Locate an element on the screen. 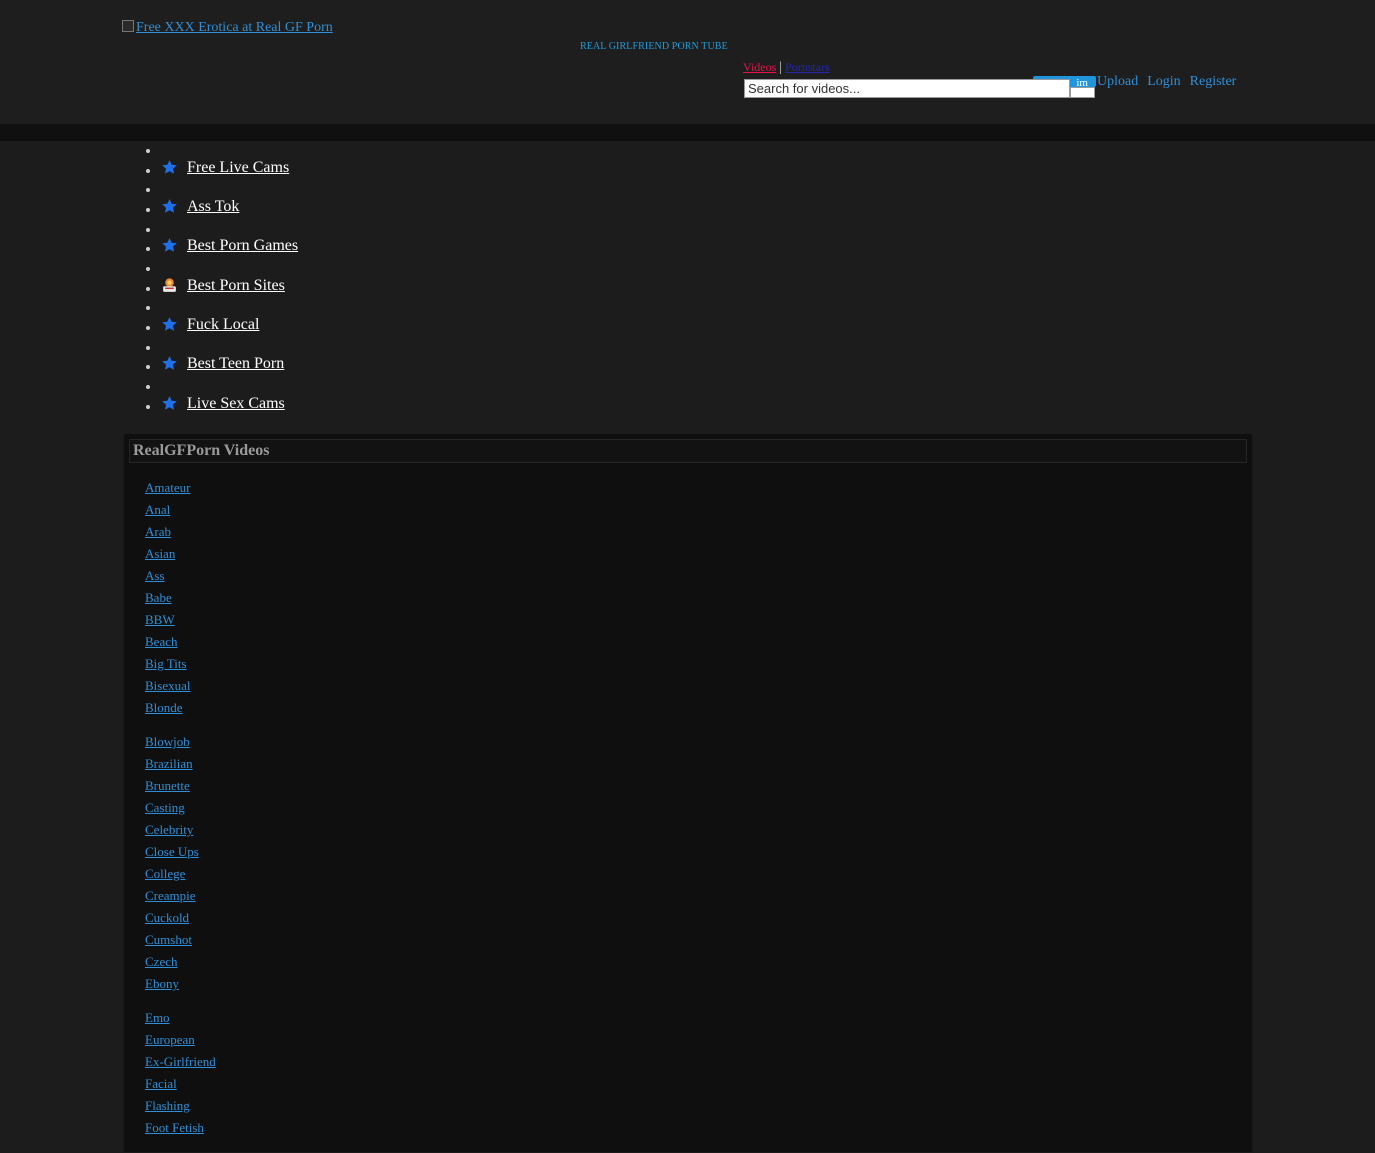 The width and height of the screenshot is (1375, 1153). category-item: Brazilian is located at coordinates (172, 764).